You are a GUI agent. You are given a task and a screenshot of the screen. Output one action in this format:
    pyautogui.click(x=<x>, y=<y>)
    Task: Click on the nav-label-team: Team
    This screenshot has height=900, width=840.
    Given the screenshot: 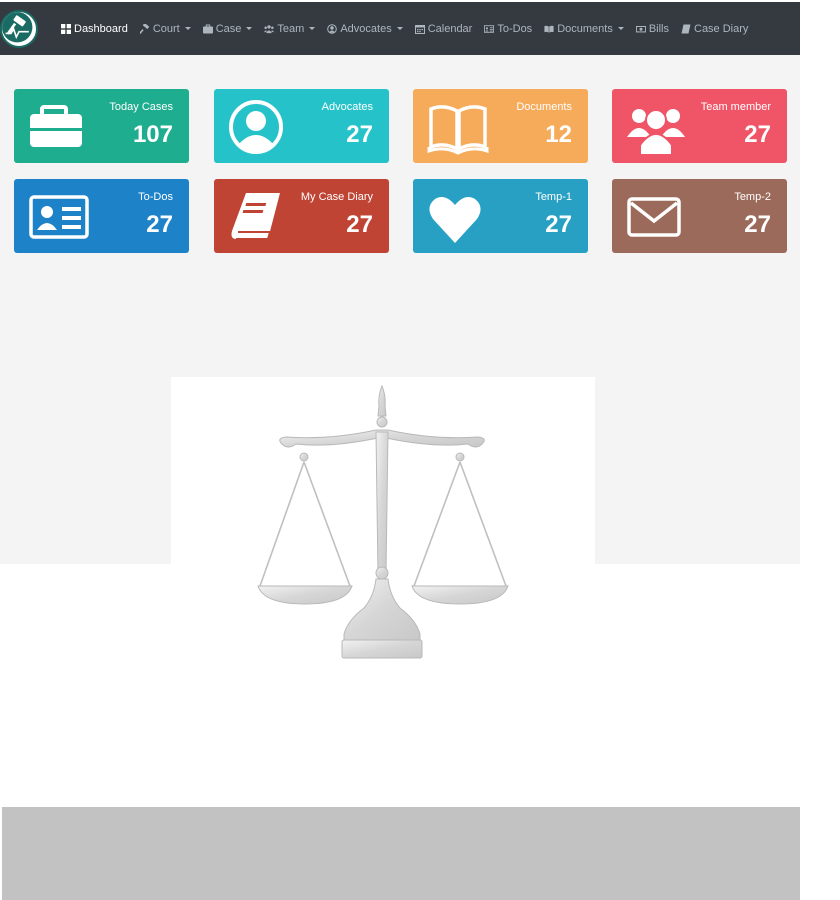 What is the action you would take?
    pyautogui.click(x=291, y=28)
    